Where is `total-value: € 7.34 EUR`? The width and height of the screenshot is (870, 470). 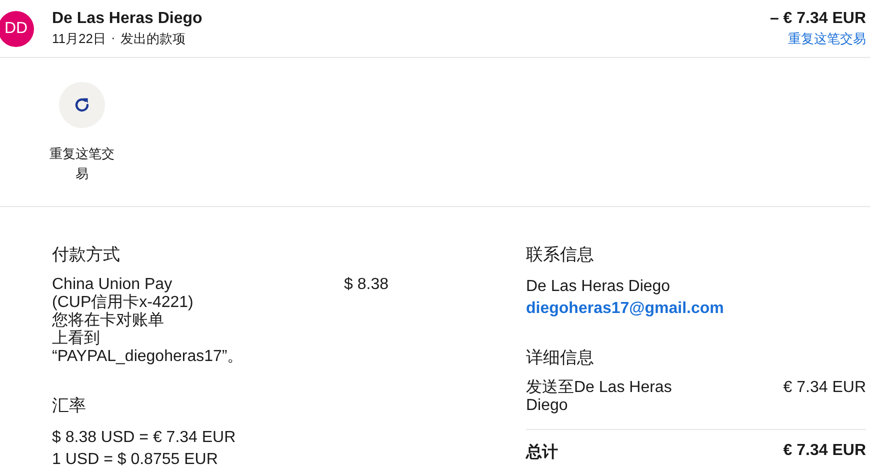 total-value: € 7.34 EUR is located at coordinates (824, 451).